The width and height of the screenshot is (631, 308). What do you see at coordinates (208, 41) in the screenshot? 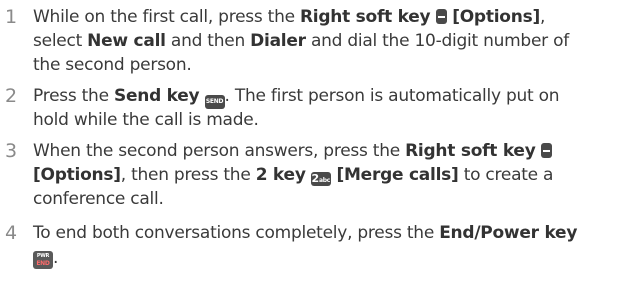
I see `step-text: and then` at bounding box center [208, 41].